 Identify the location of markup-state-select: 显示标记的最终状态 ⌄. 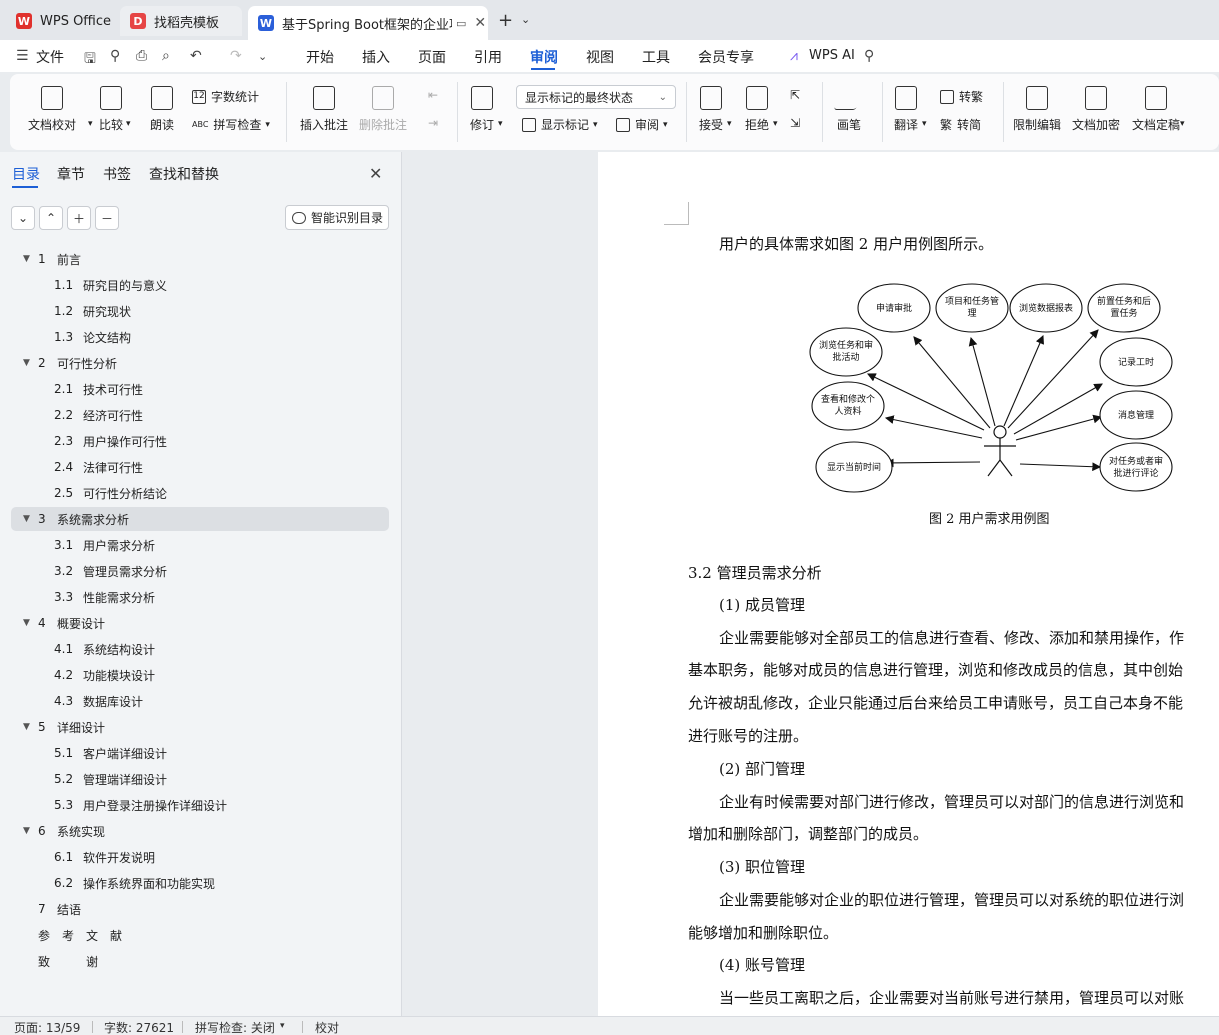
(596, 97).